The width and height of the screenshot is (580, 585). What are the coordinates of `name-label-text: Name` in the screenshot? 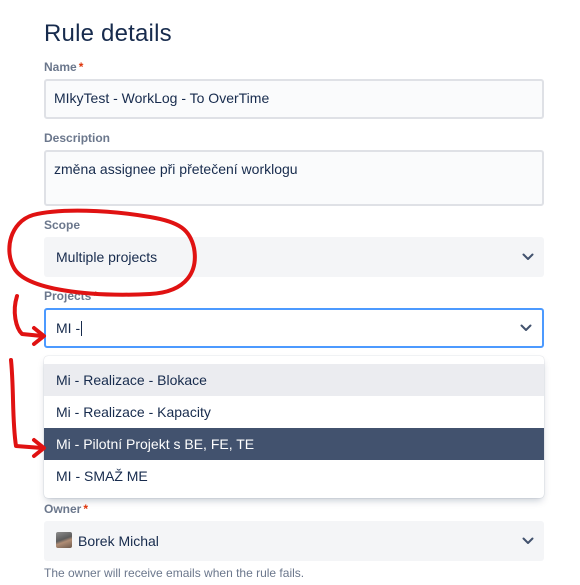 It's located at (60, 67).